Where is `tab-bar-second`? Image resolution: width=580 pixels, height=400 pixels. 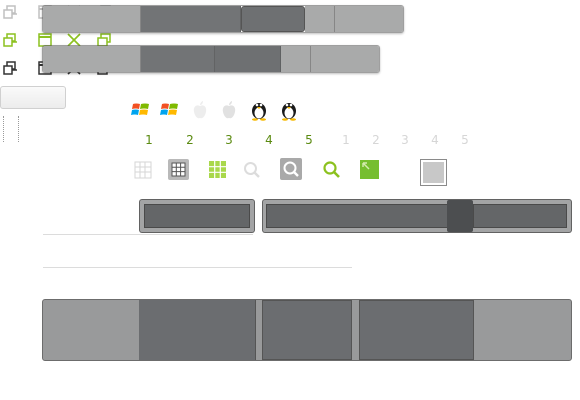
tab-bar-second is located at coordinates (211, 59).